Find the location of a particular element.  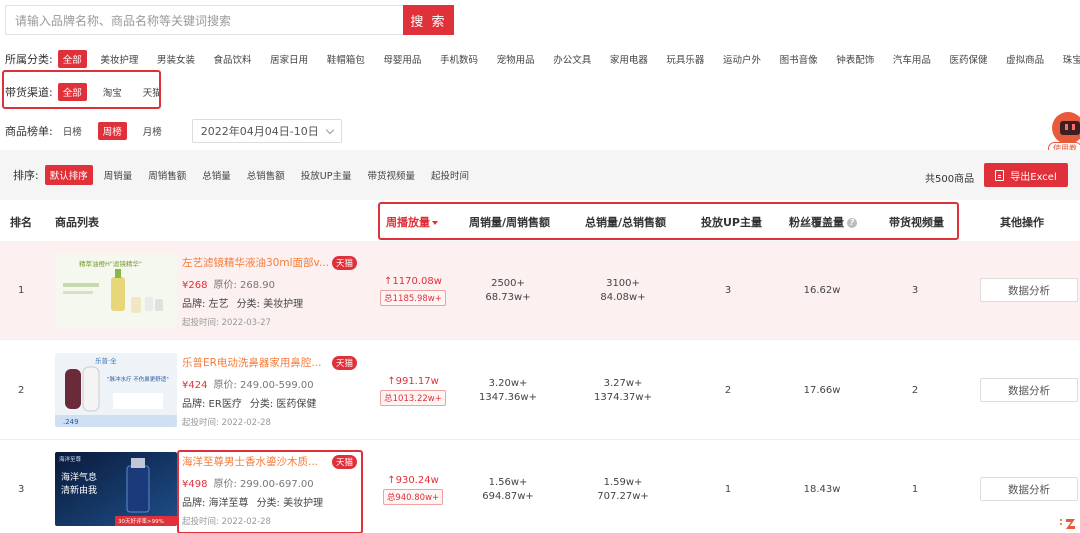

ranking-item-daily: 日榜 is located at coordinates (72, 131).